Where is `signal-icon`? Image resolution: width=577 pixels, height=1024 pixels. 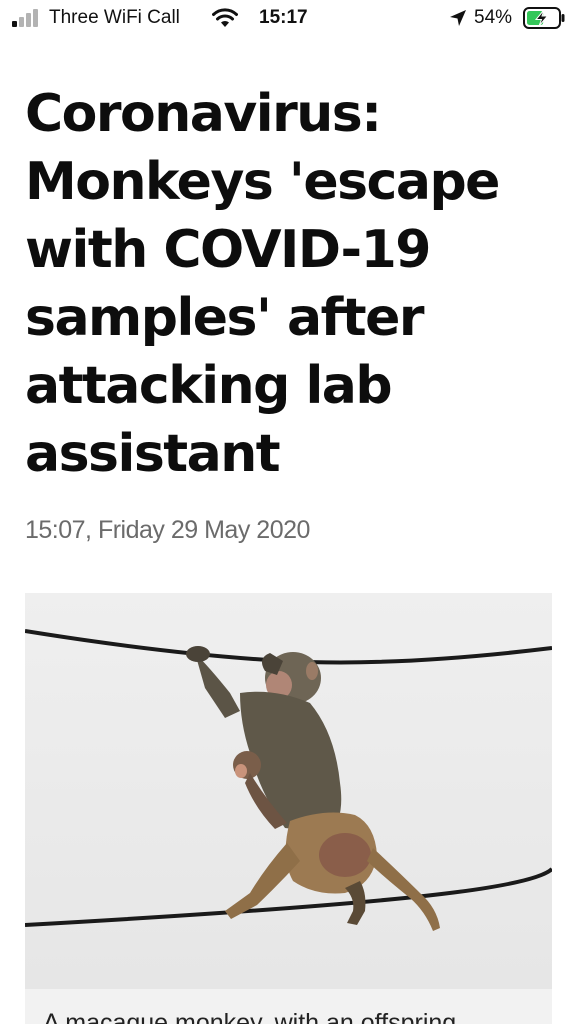
signal-icon is located at coordinates (25, 18).